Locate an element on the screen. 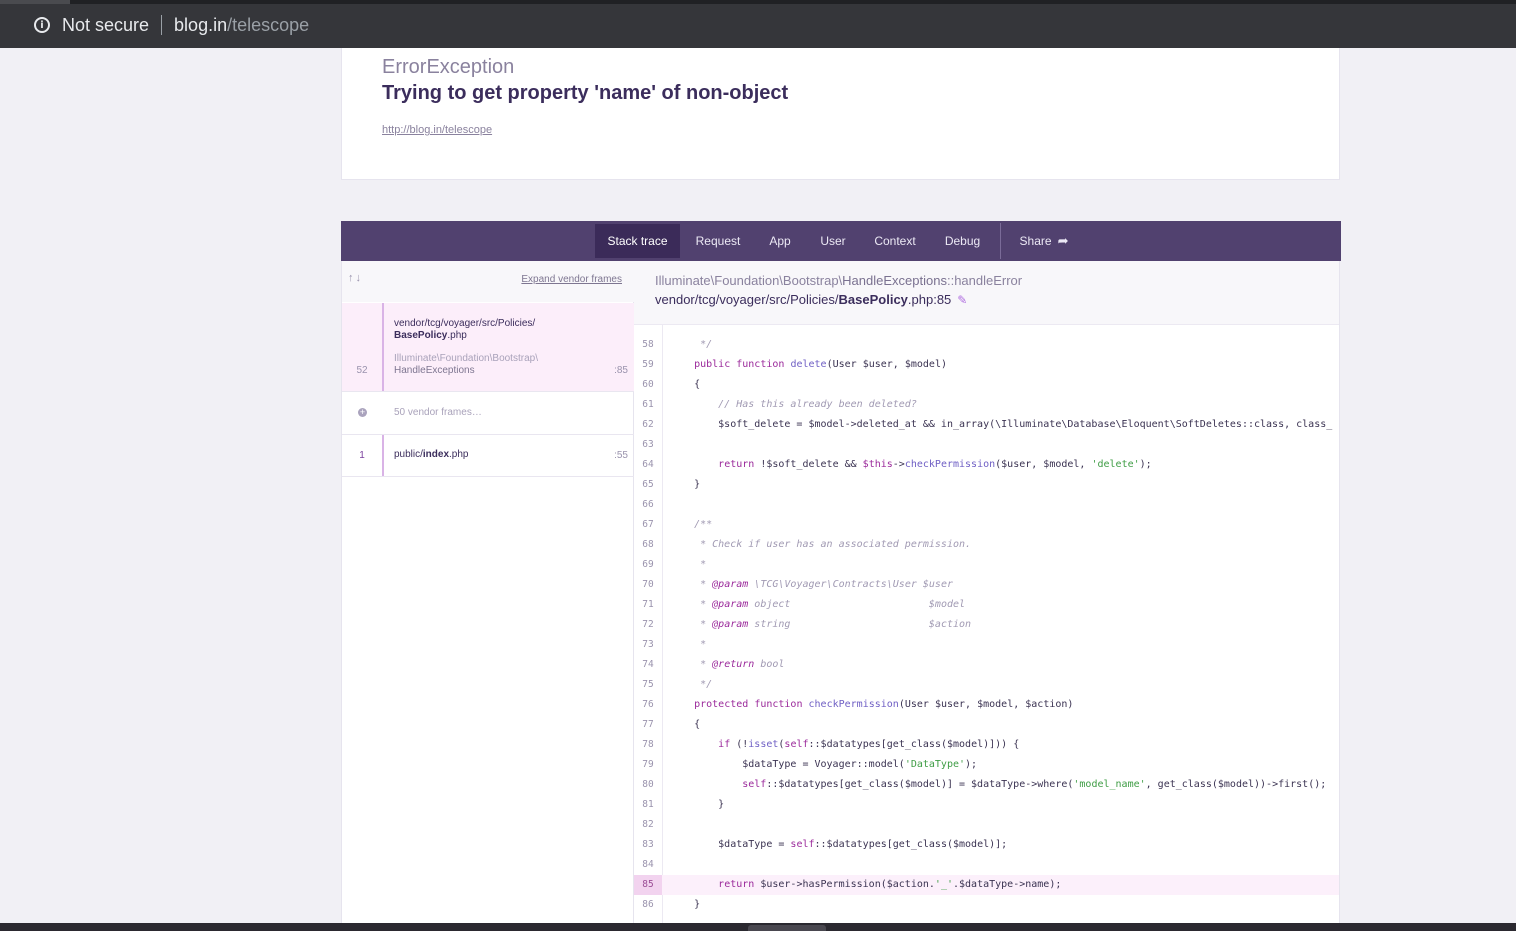  line-number: 83 is located at coordinates (648, 844).